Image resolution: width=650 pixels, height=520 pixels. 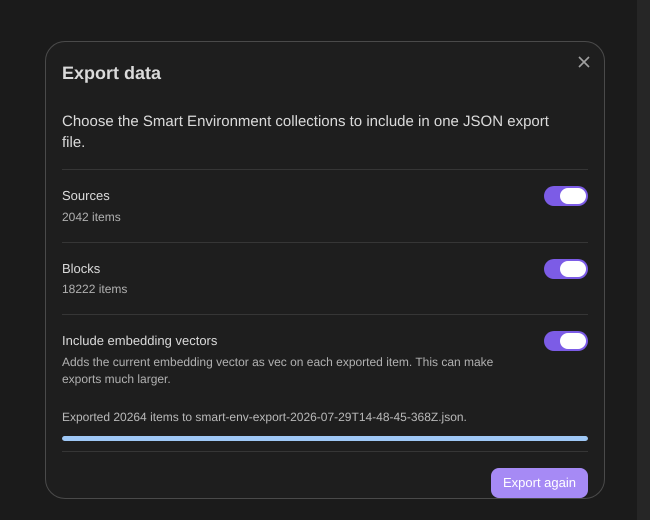 I want to click on export-again-button: Export again, so click(x=539, y=483).